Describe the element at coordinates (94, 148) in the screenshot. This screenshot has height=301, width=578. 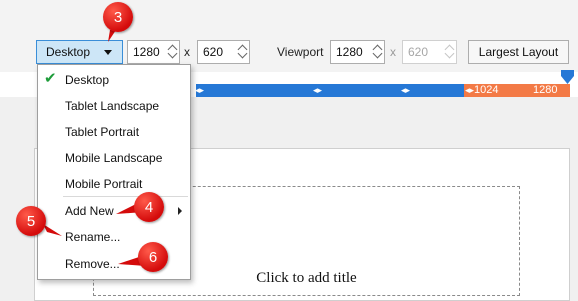
I see `callout-pointers` at that location.